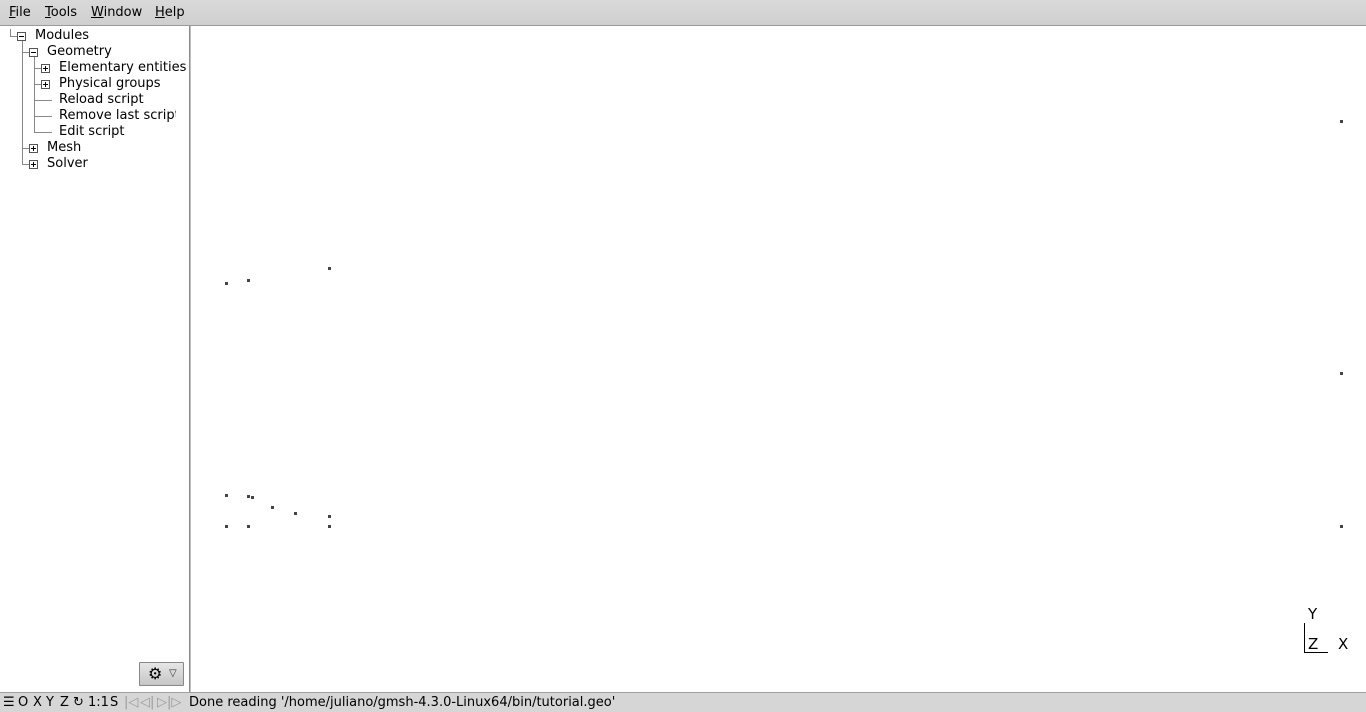 This screenshot has width=1366, height=712. I want to click on last-step-icon: |▷, so click(174, 702).